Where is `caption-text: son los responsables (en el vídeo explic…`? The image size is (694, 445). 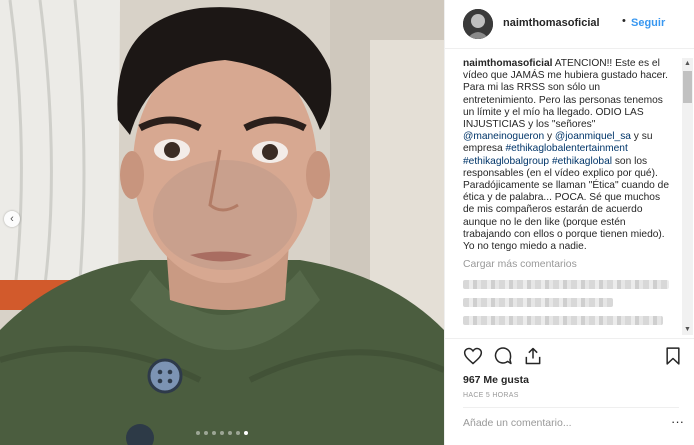 caption-text: son los responsables (en el vídeo explic… is located at coordinates (566, 204).